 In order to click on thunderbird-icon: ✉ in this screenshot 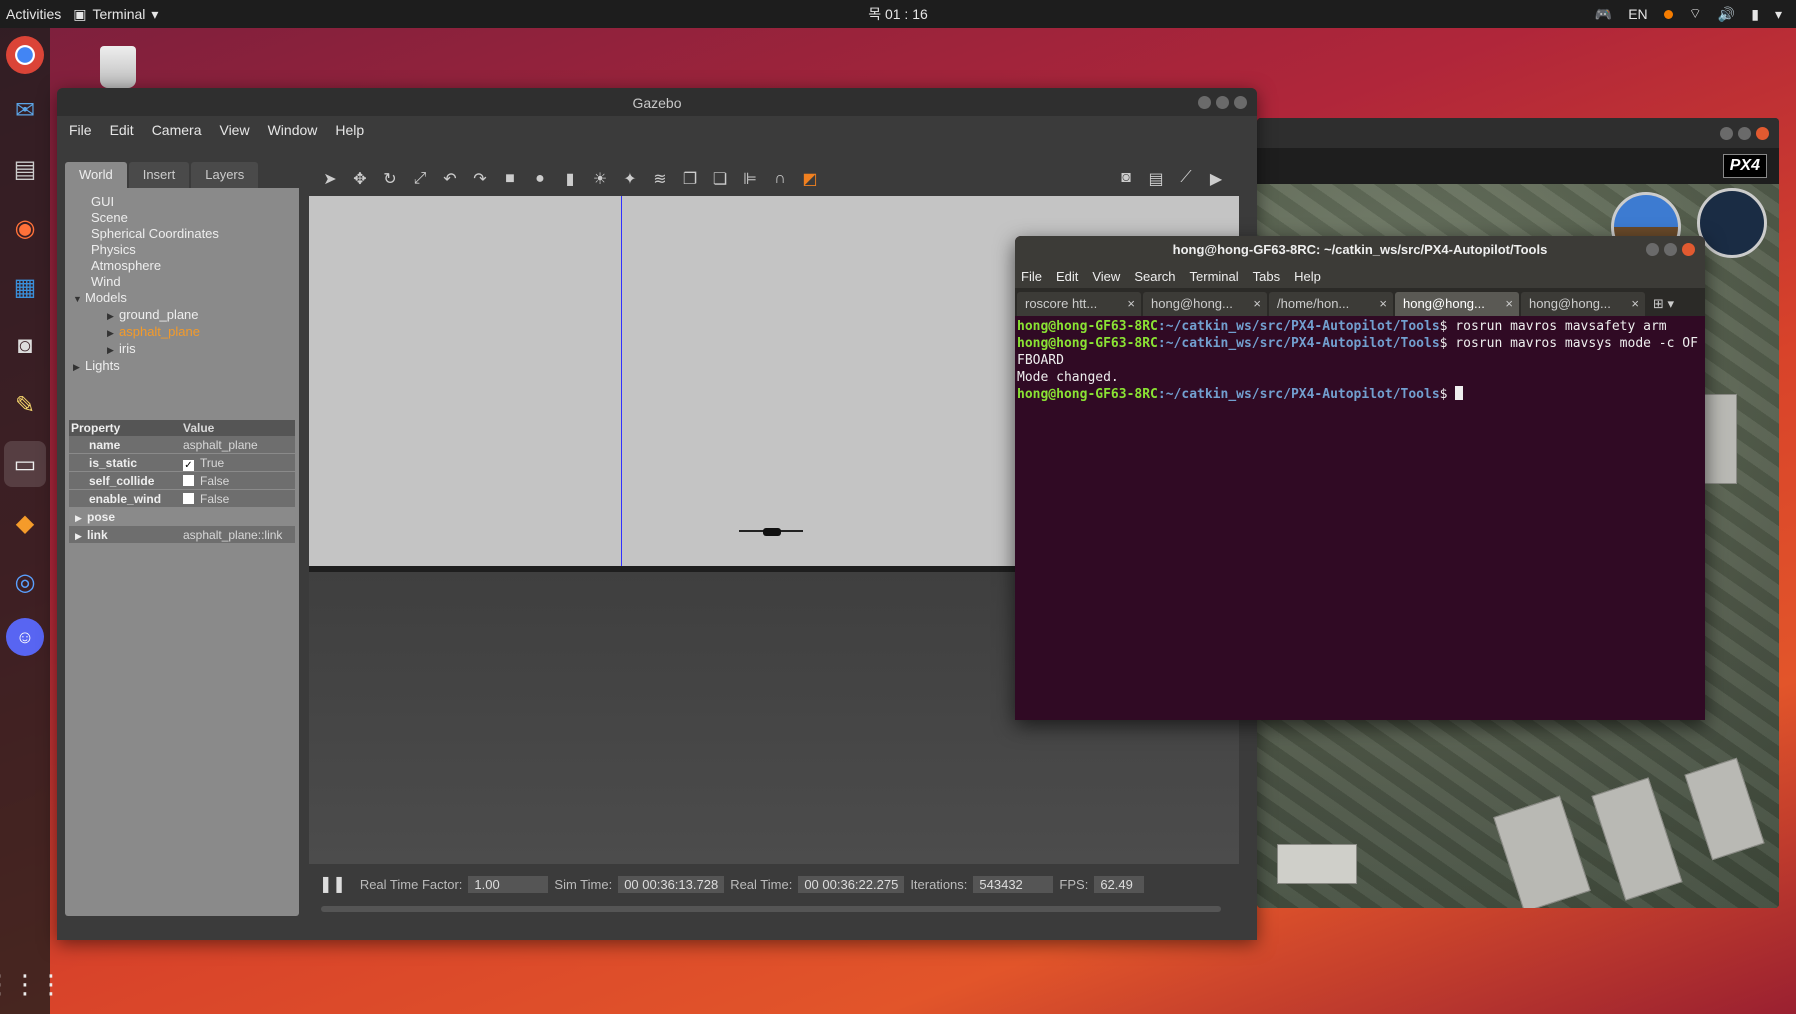, I will do `click(25, 110)`.